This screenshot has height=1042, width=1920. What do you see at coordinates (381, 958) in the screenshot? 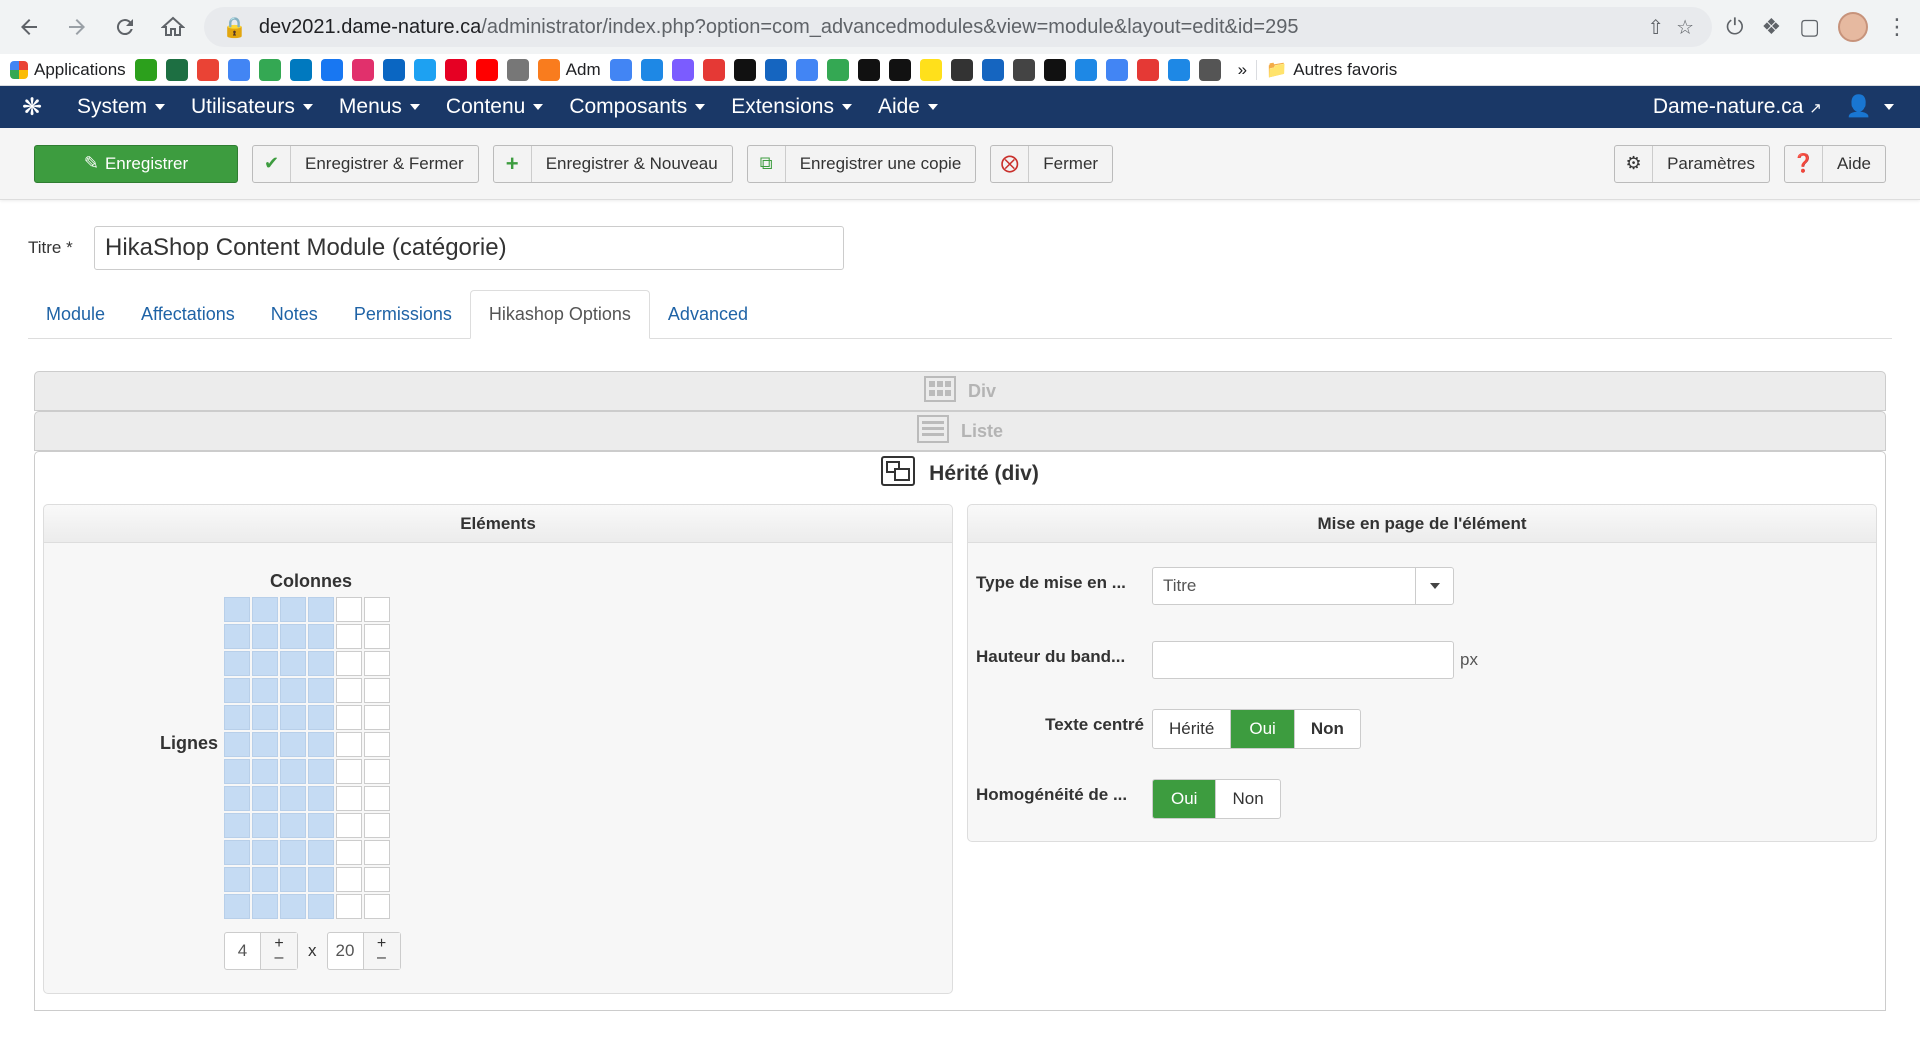
I see `minus-icon: –` at bounding box center [381, 958].